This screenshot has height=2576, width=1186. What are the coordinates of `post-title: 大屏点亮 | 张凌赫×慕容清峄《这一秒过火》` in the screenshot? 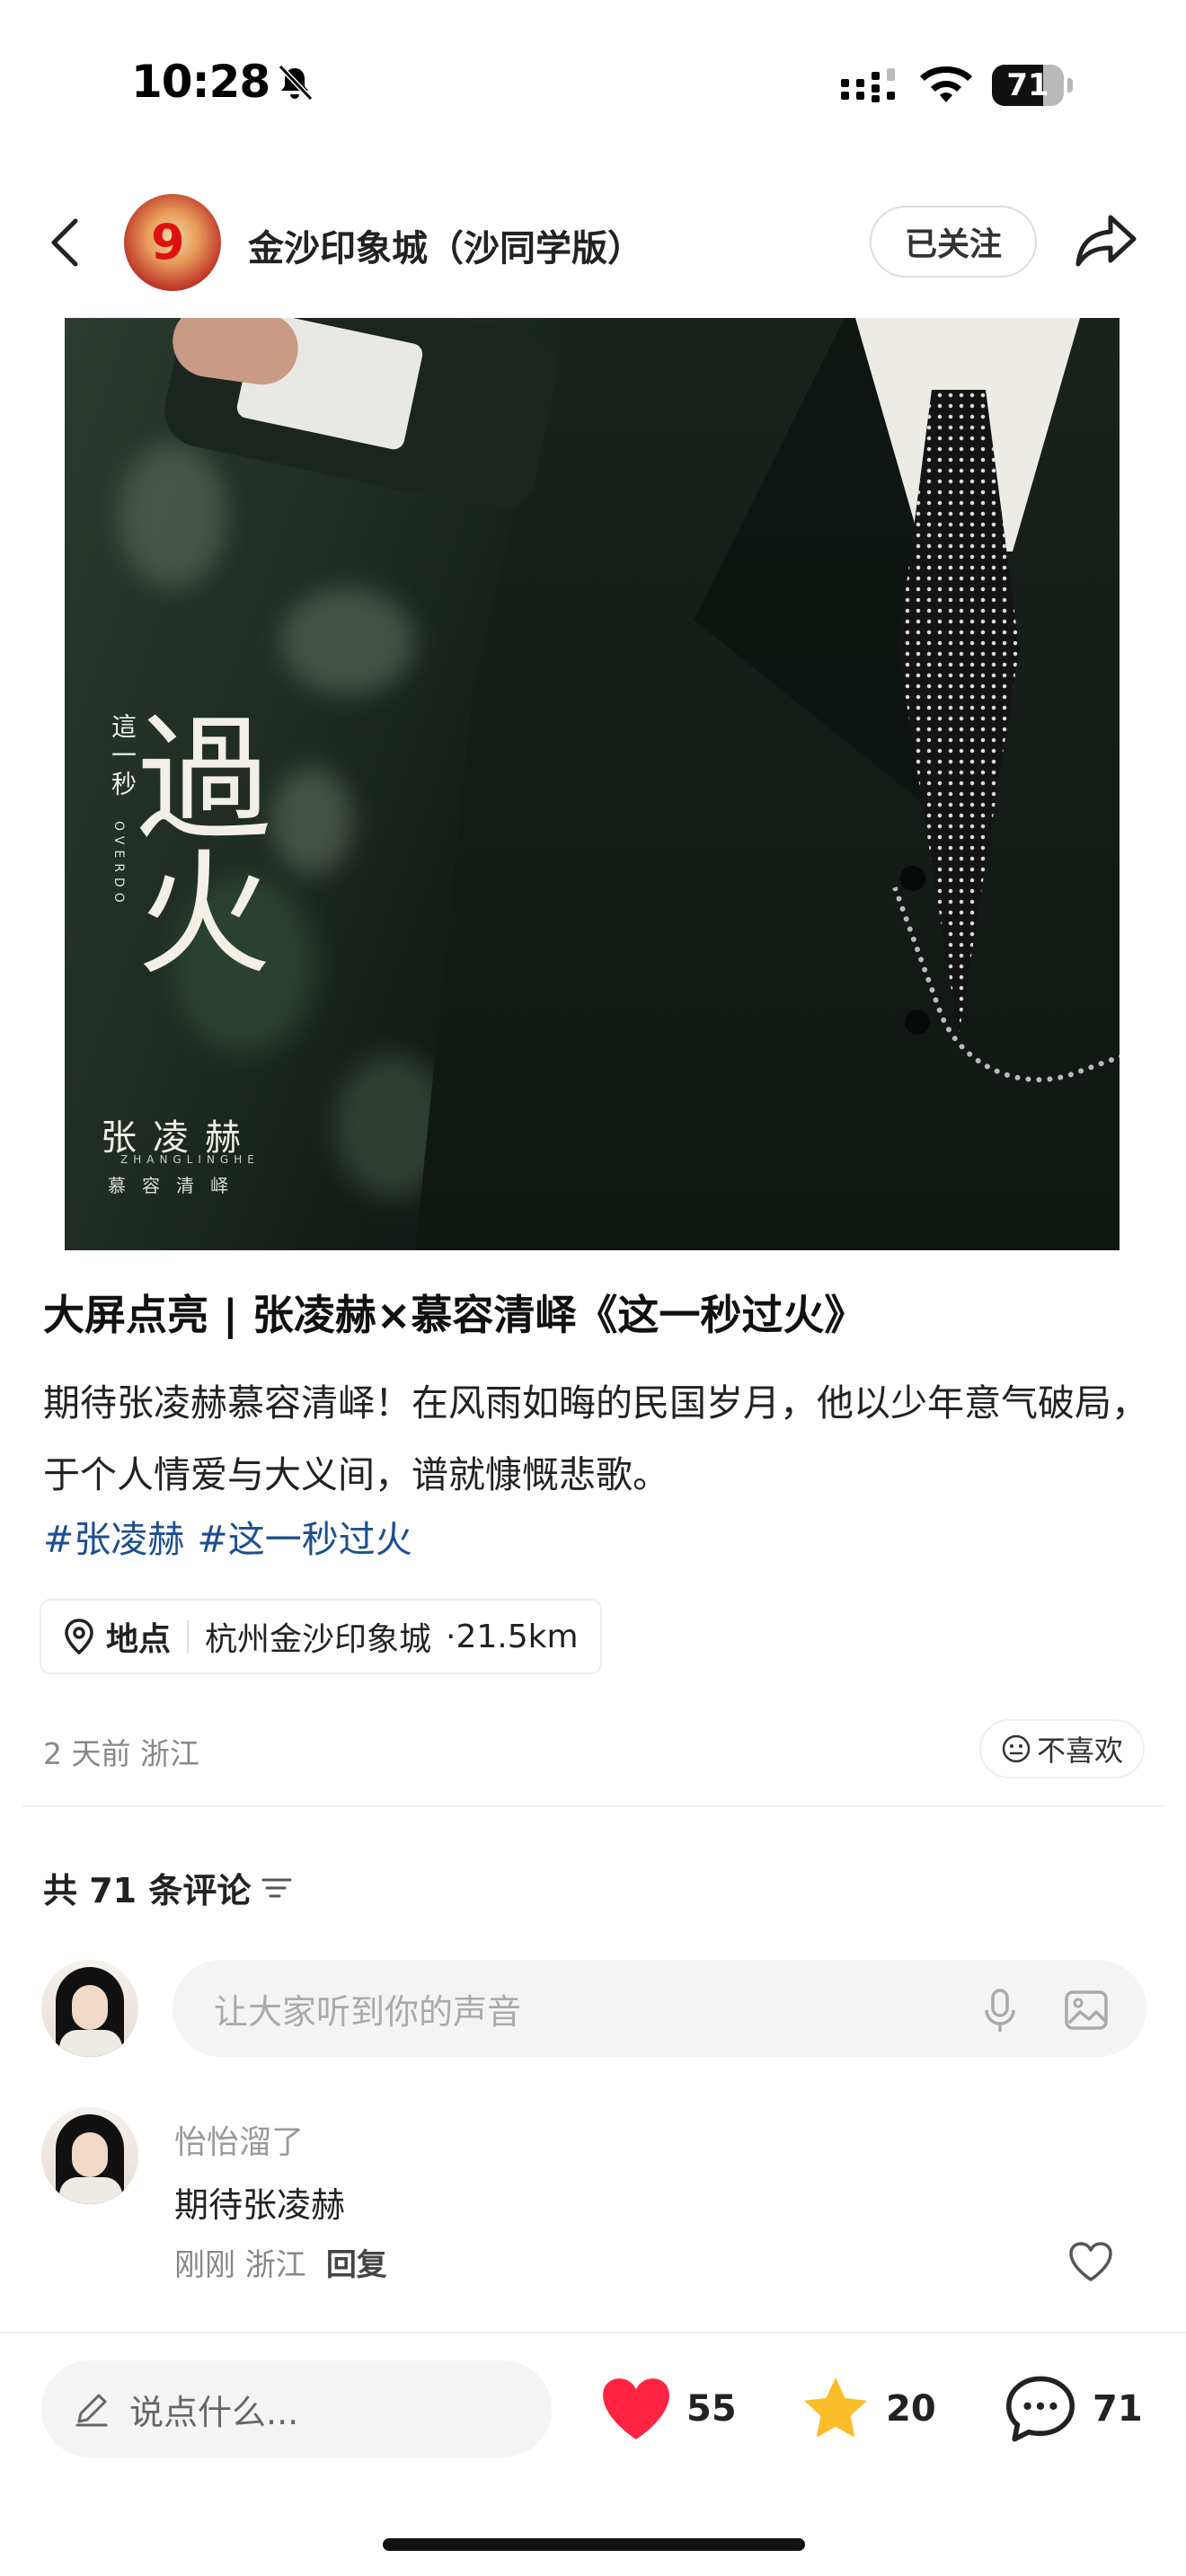 It's located at (454, 1315).